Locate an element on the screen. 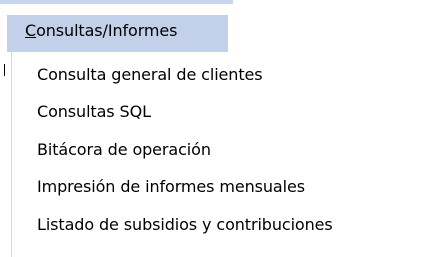 This screenshot has height=257, width=433. left-edge-mark is located at coordinates (4, 70).